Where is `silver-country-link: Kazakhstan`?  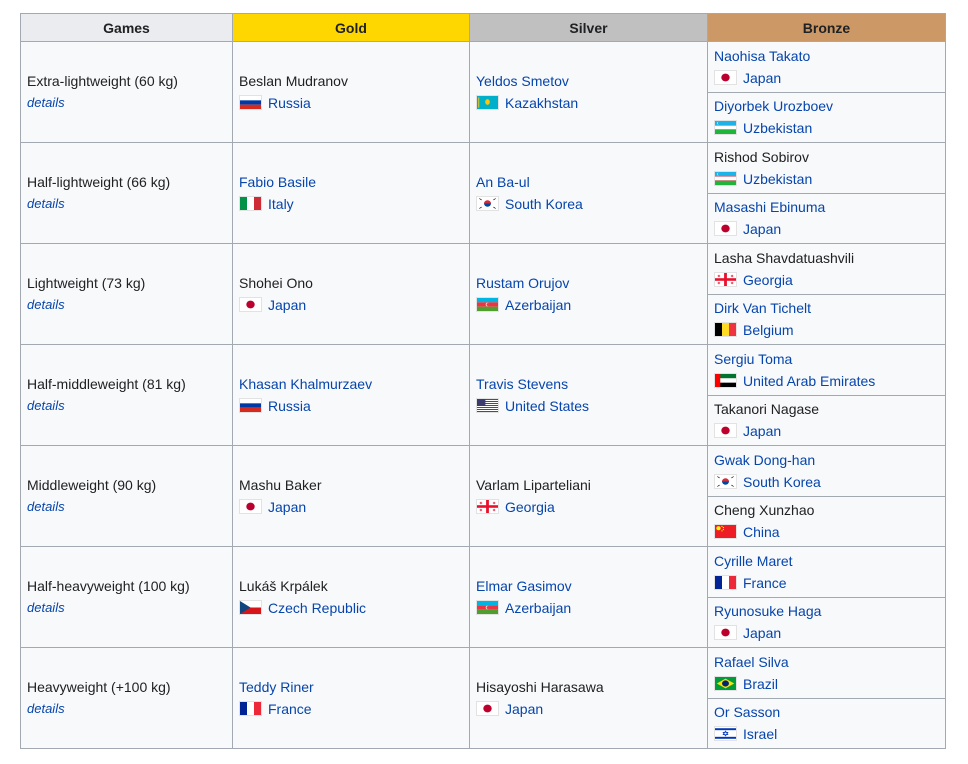 silver-country-link: Kazakhstan is located at coordinates (541, 103).